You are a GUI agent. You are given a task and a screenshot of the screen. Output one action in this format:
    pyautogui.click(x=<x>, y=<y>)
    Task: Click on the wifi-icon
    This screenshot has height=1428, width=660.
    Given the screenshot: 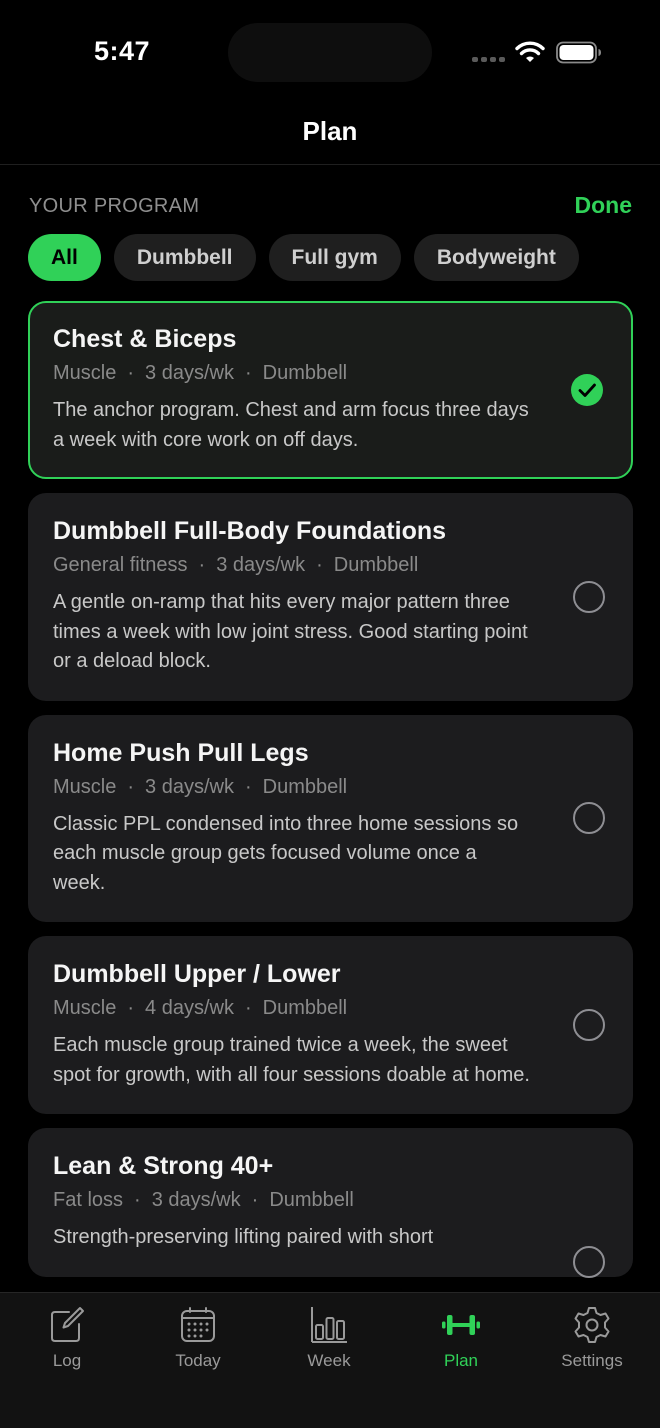 What is the action you would take?
    pyautogui.click(x=530, y=51)
    